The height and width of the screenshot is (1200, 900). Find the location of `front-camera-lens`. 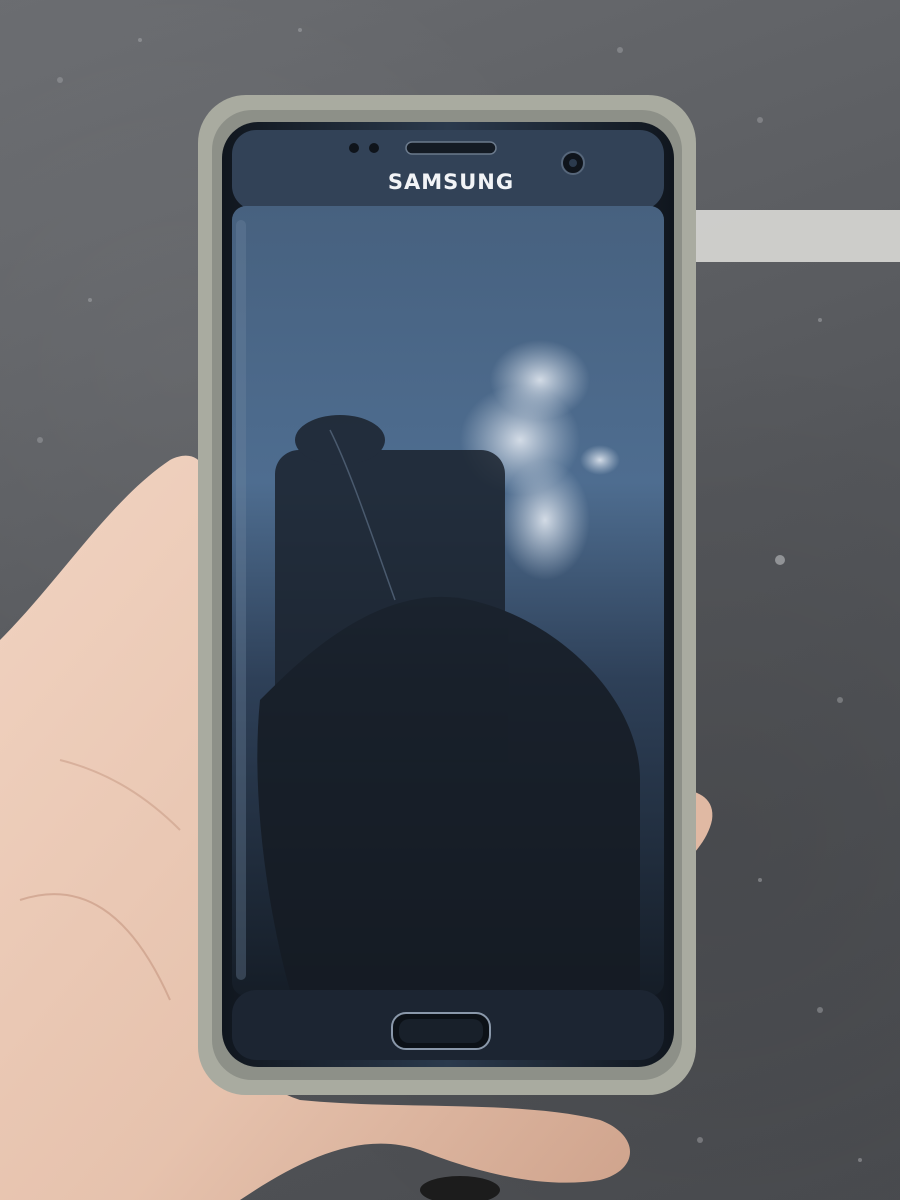

front-camera-lens is located at coordinates (573, 163).